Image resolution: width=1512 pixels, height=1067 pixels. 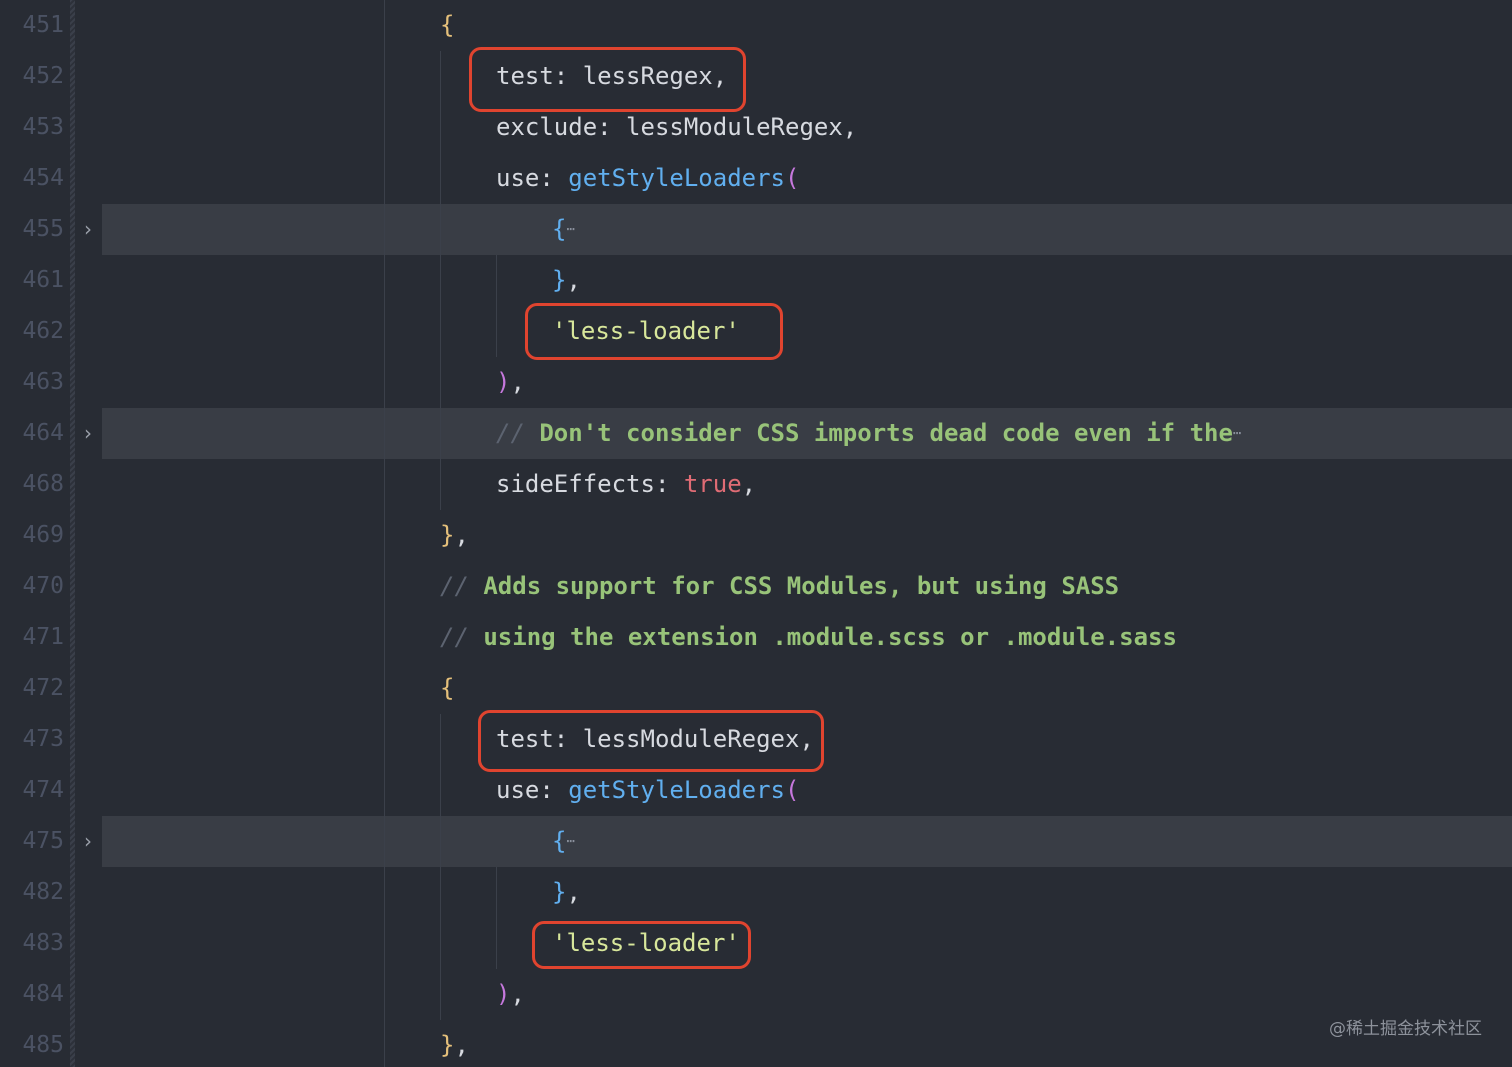 I want to click on line-number: 474, so click(x=43, y=790).